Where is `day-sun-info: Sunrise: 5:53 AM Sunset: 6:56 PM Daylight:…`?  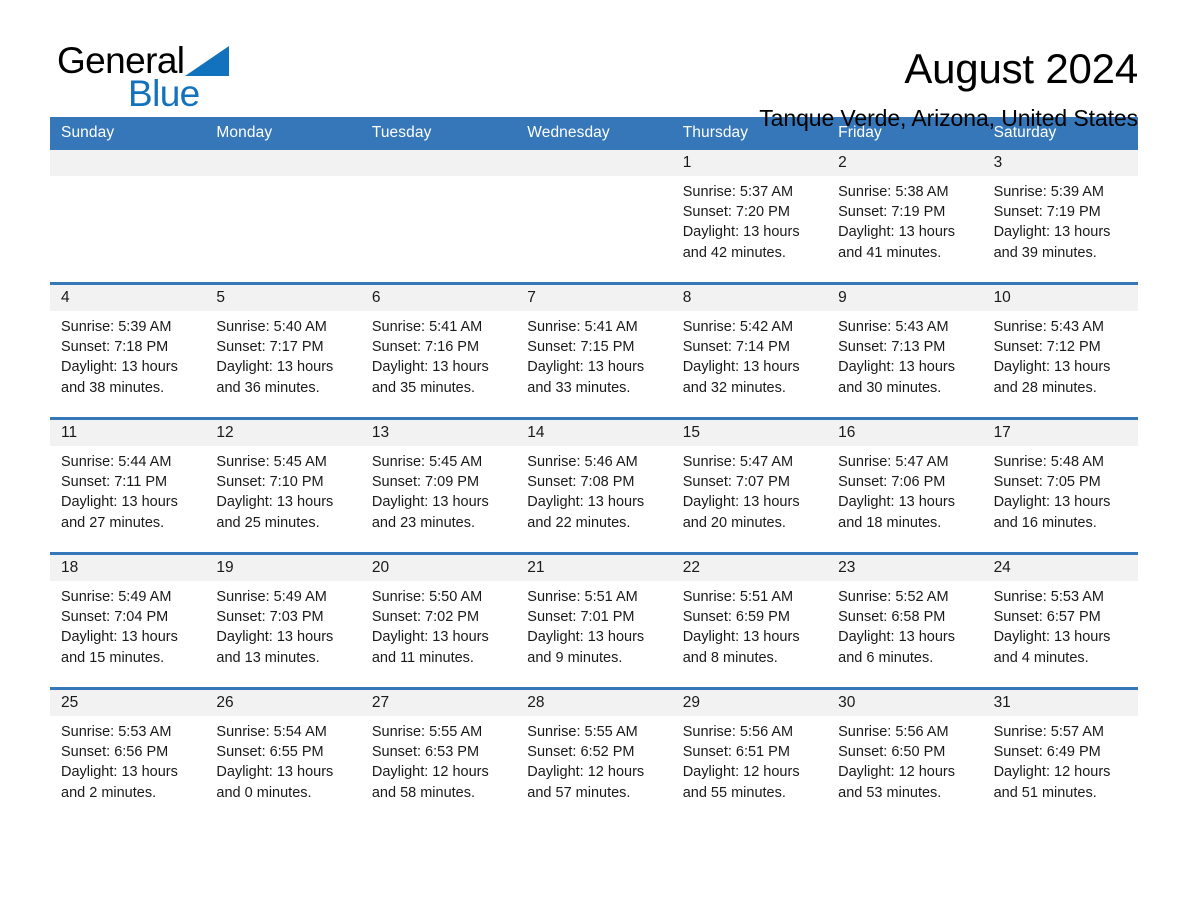
day-sun-info: Sunrise: 5:53 AM Sunset: 6:56 PM Daylight:… is located at coordinates (127, 759).